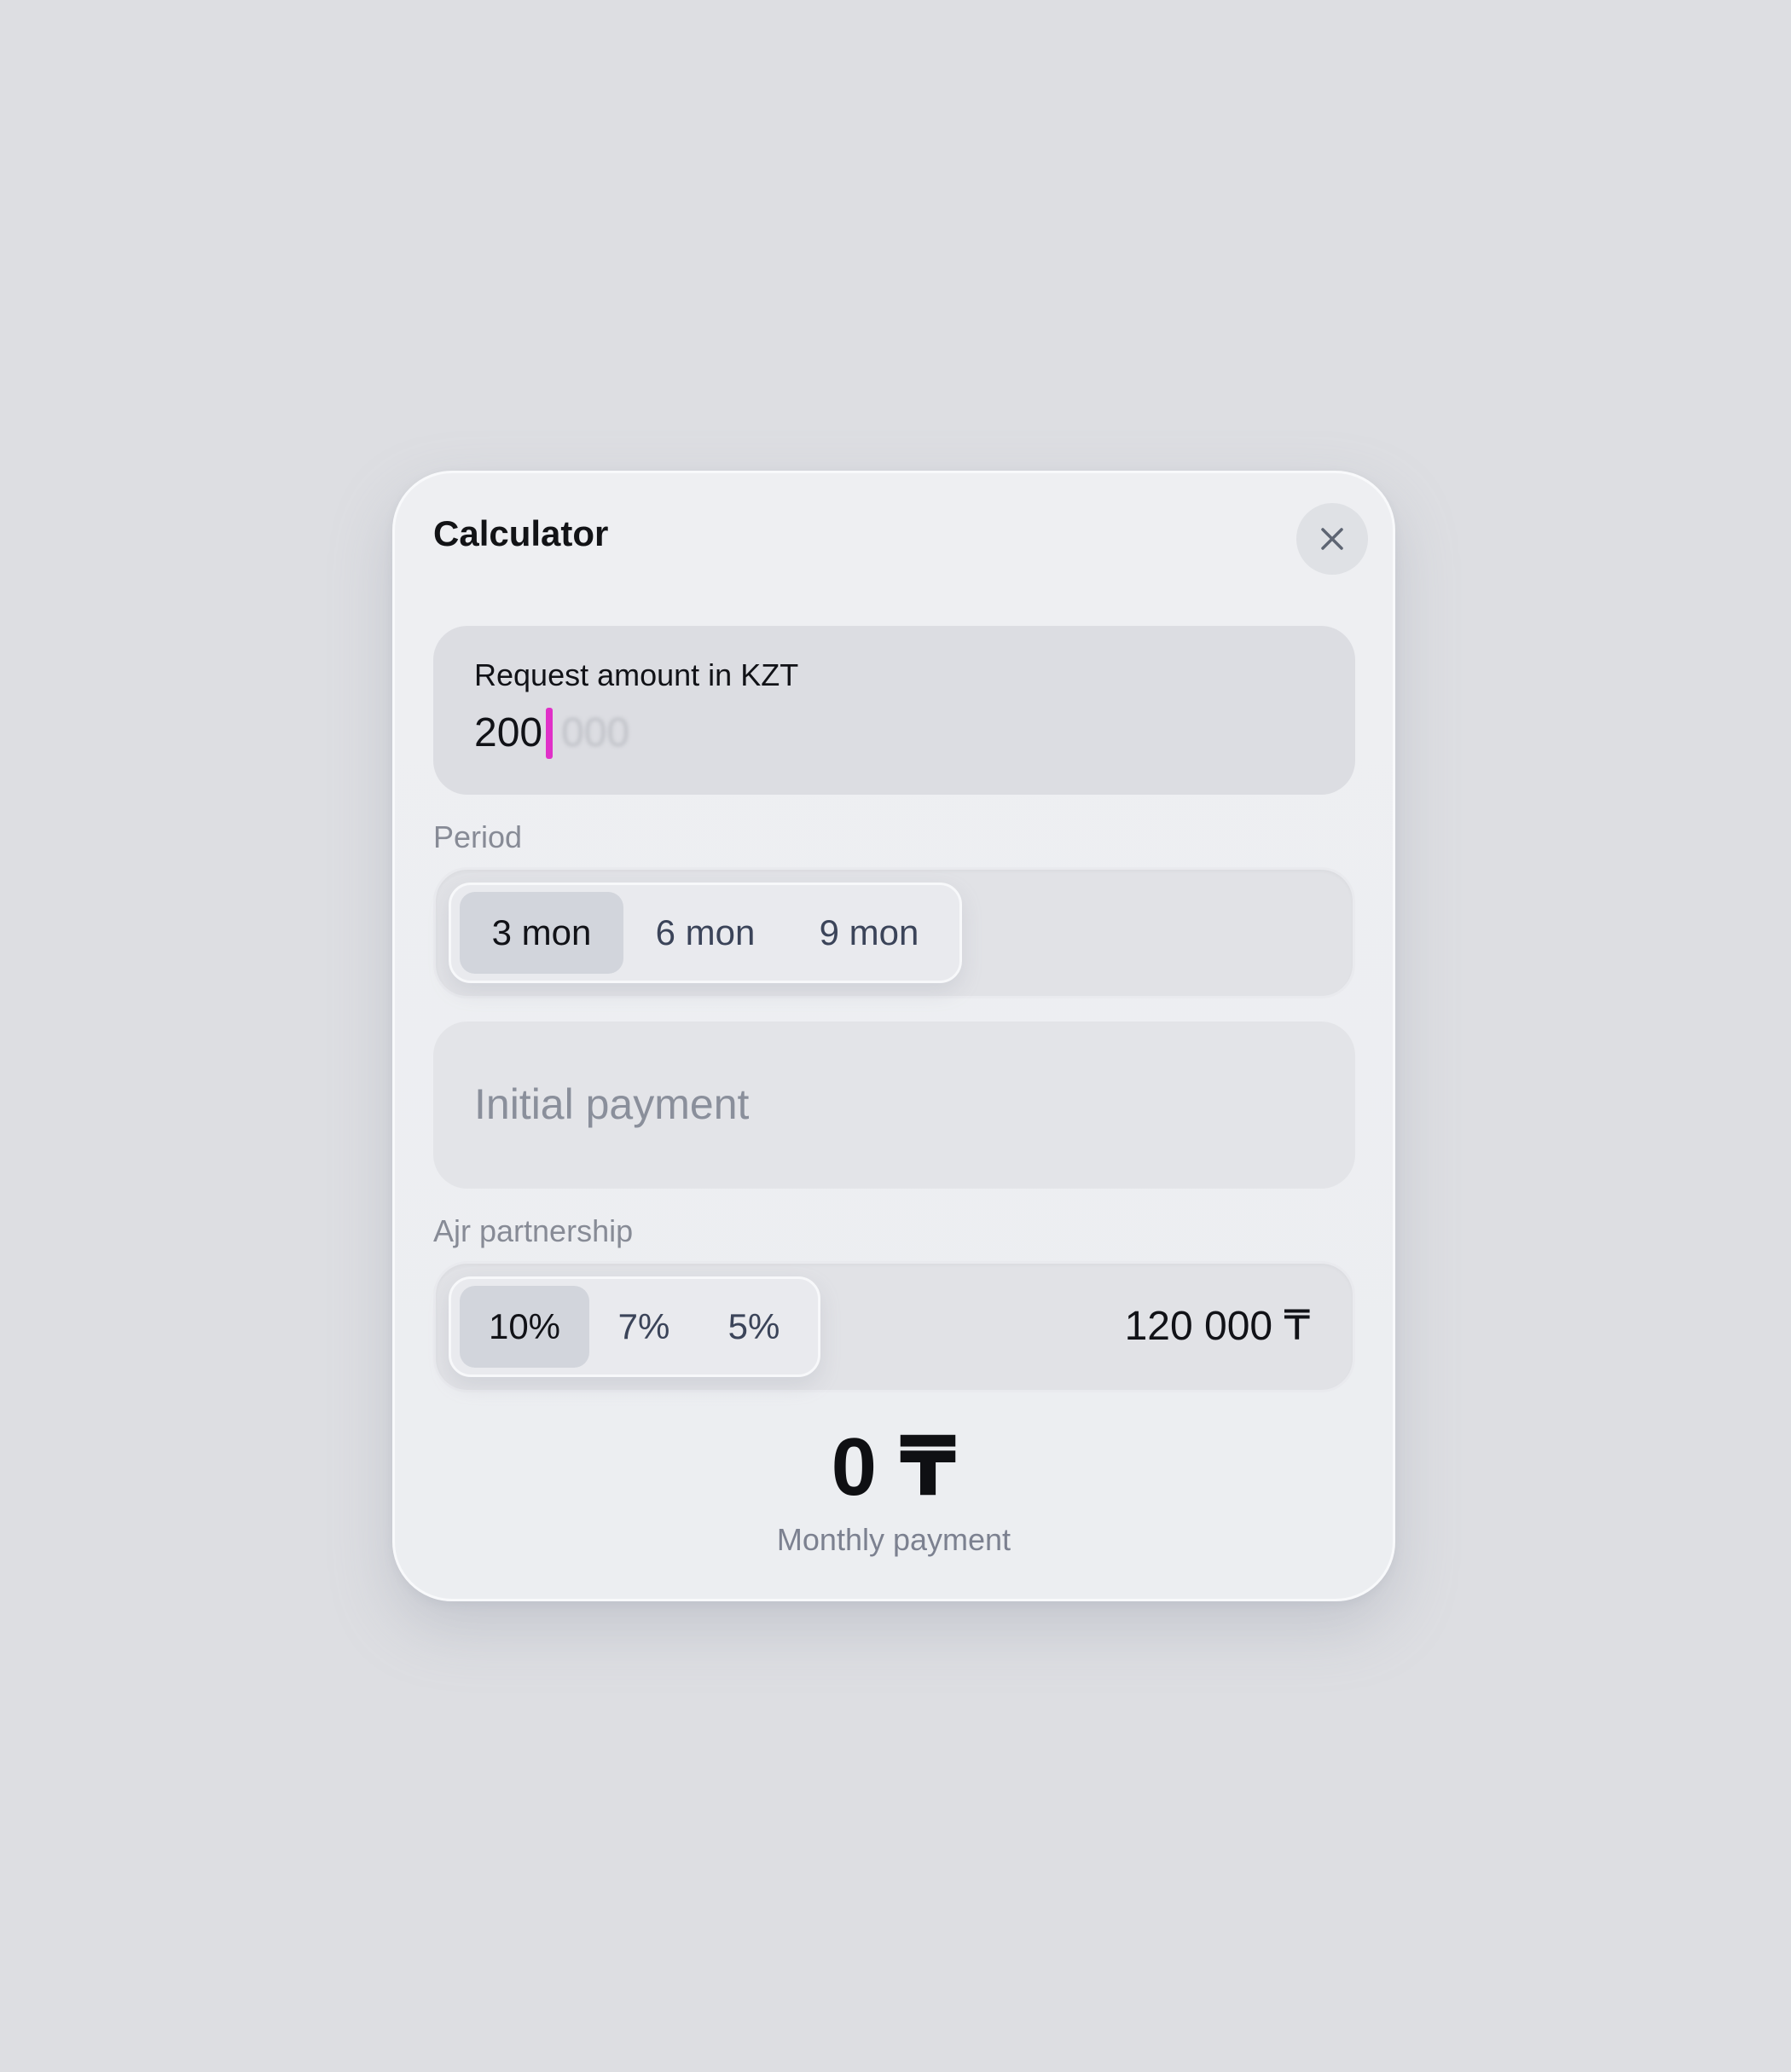  Describe the element at coordinates (753, 1327) in the screenshot. I see `partnership-option-5: 5%` at that location.